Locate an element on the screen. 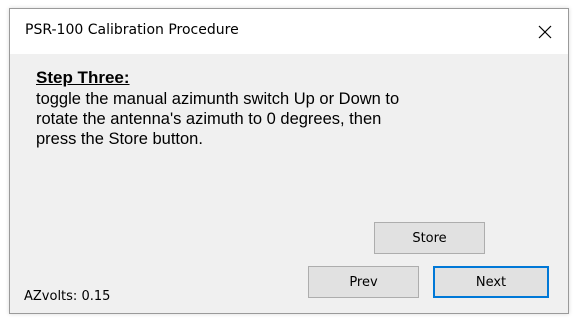 The height and width of the screenshot is (318, 575). store-button: Store is located at coordinates (429, 238).